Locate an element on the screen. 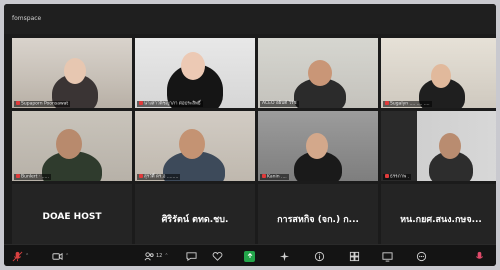  more-icon is located at coordinates (421, 256).